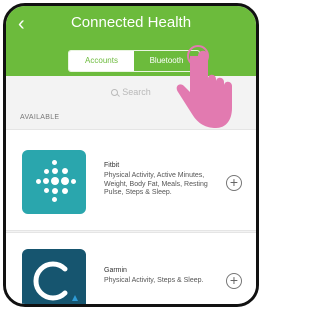 This screenshot has height=310, width=320. Describe the element at coordinates (234, 281) in the screenshot. I see `add-garmin-button: +` at that location.